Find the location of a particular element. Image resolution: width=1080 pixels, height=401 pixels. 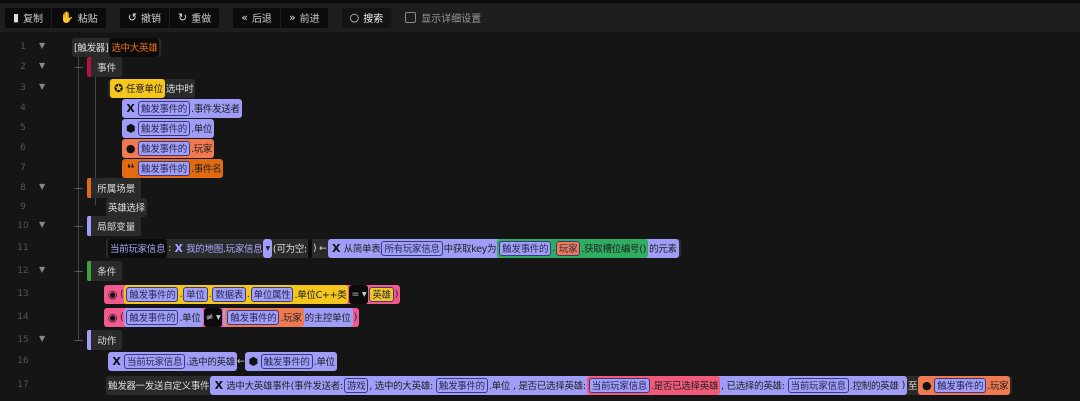

parameter-pill: 所有玩家信息 is located at coordinates (412, 248).